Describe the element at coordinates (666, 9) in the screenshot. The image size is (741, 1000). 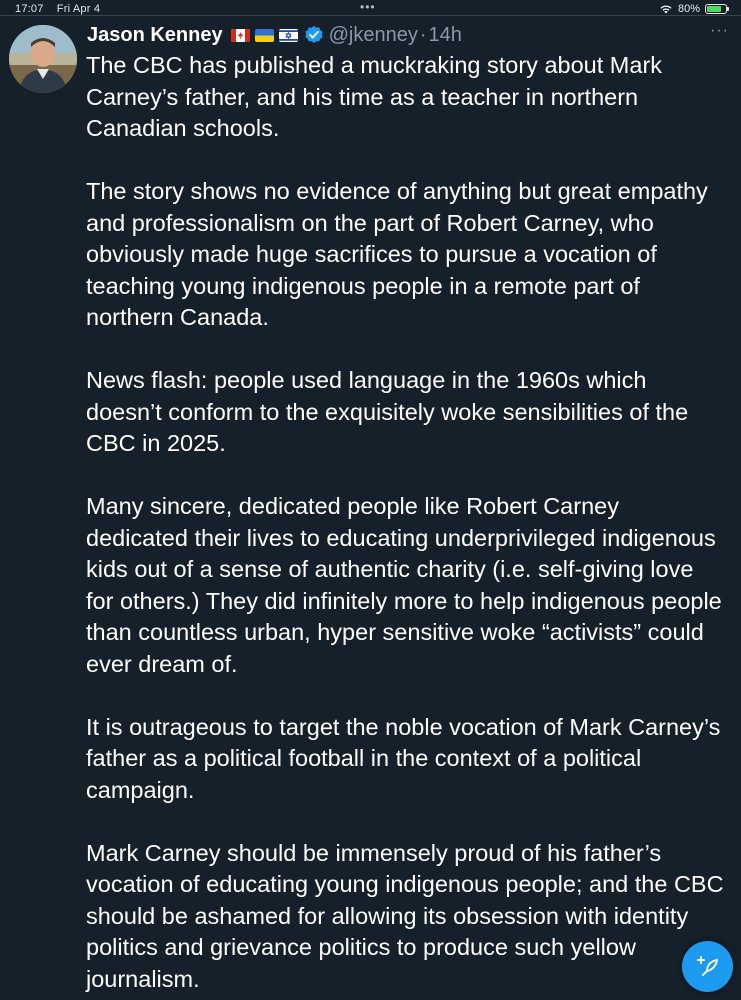
I see `wifi-icon` at that location.